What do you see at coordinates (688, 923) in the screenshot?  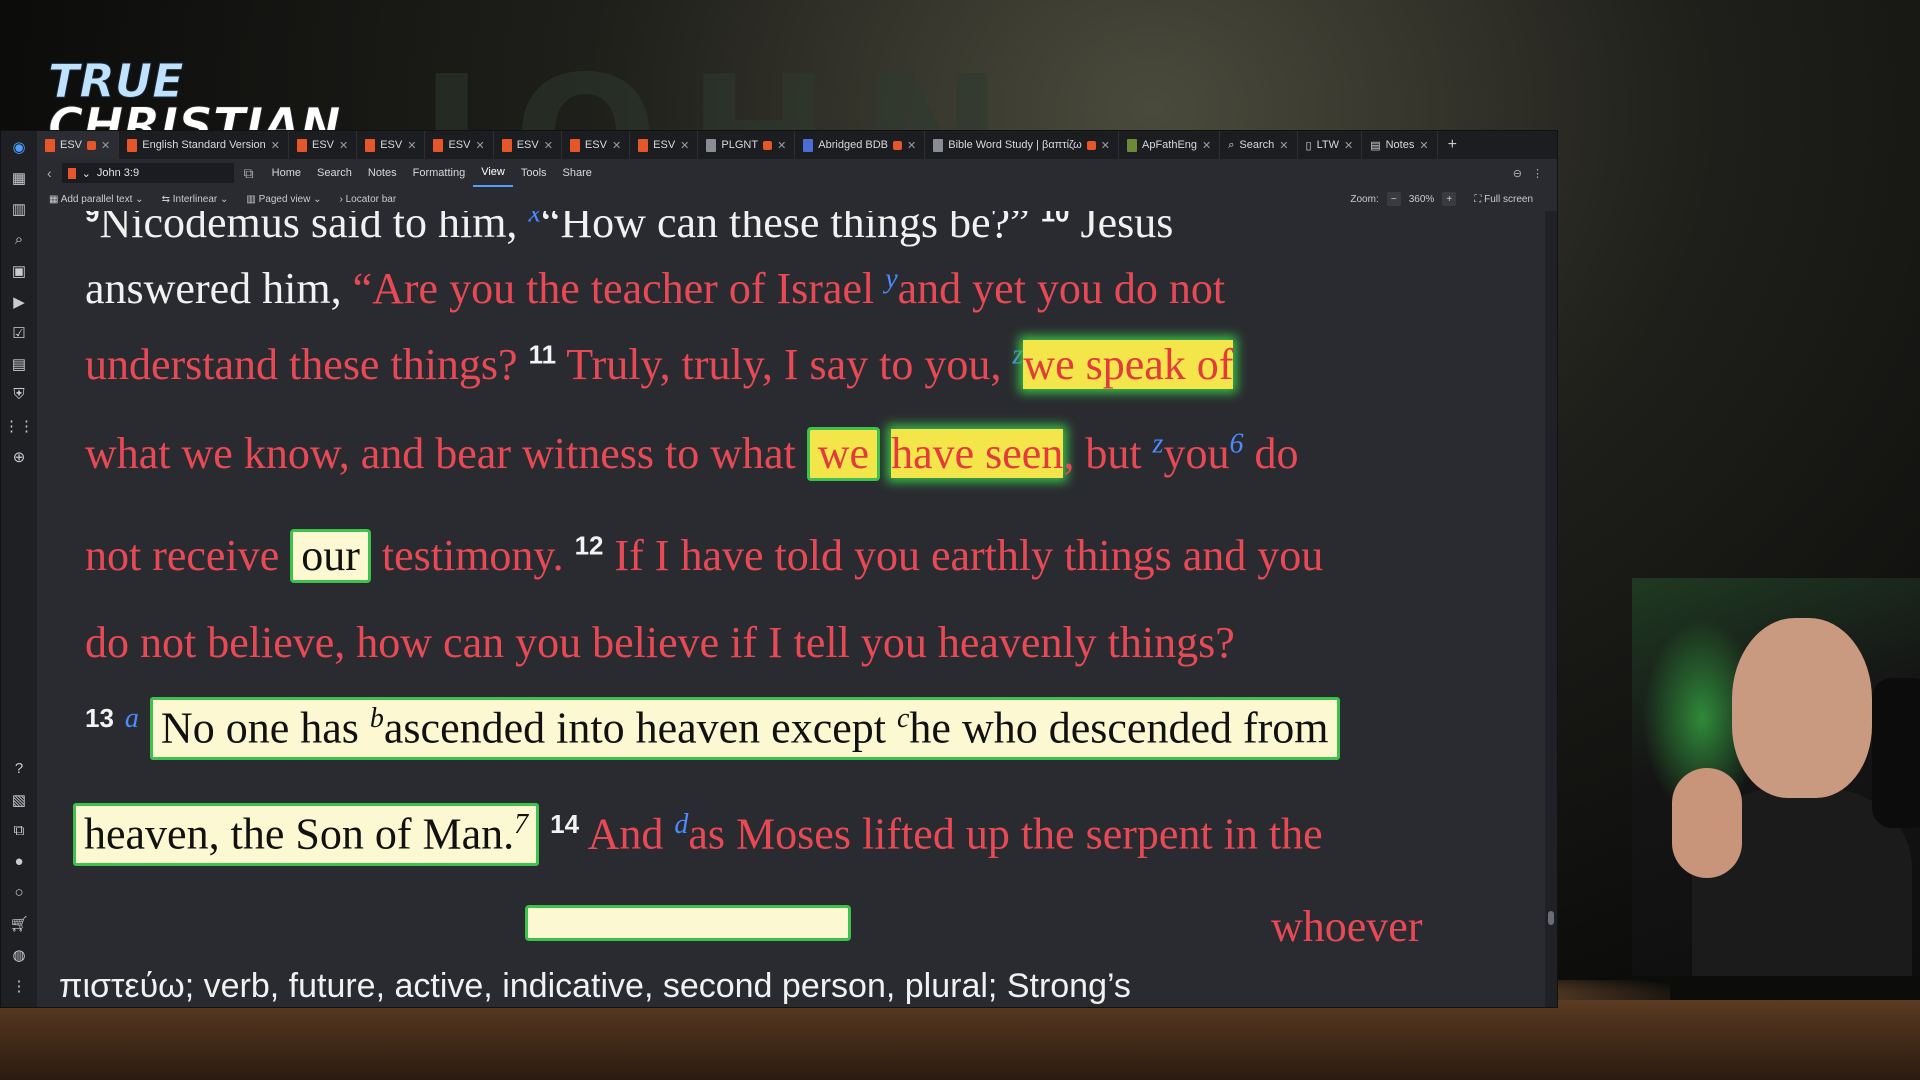 I see `highlighted-phrase-partial` at bounding box center [688, 923].